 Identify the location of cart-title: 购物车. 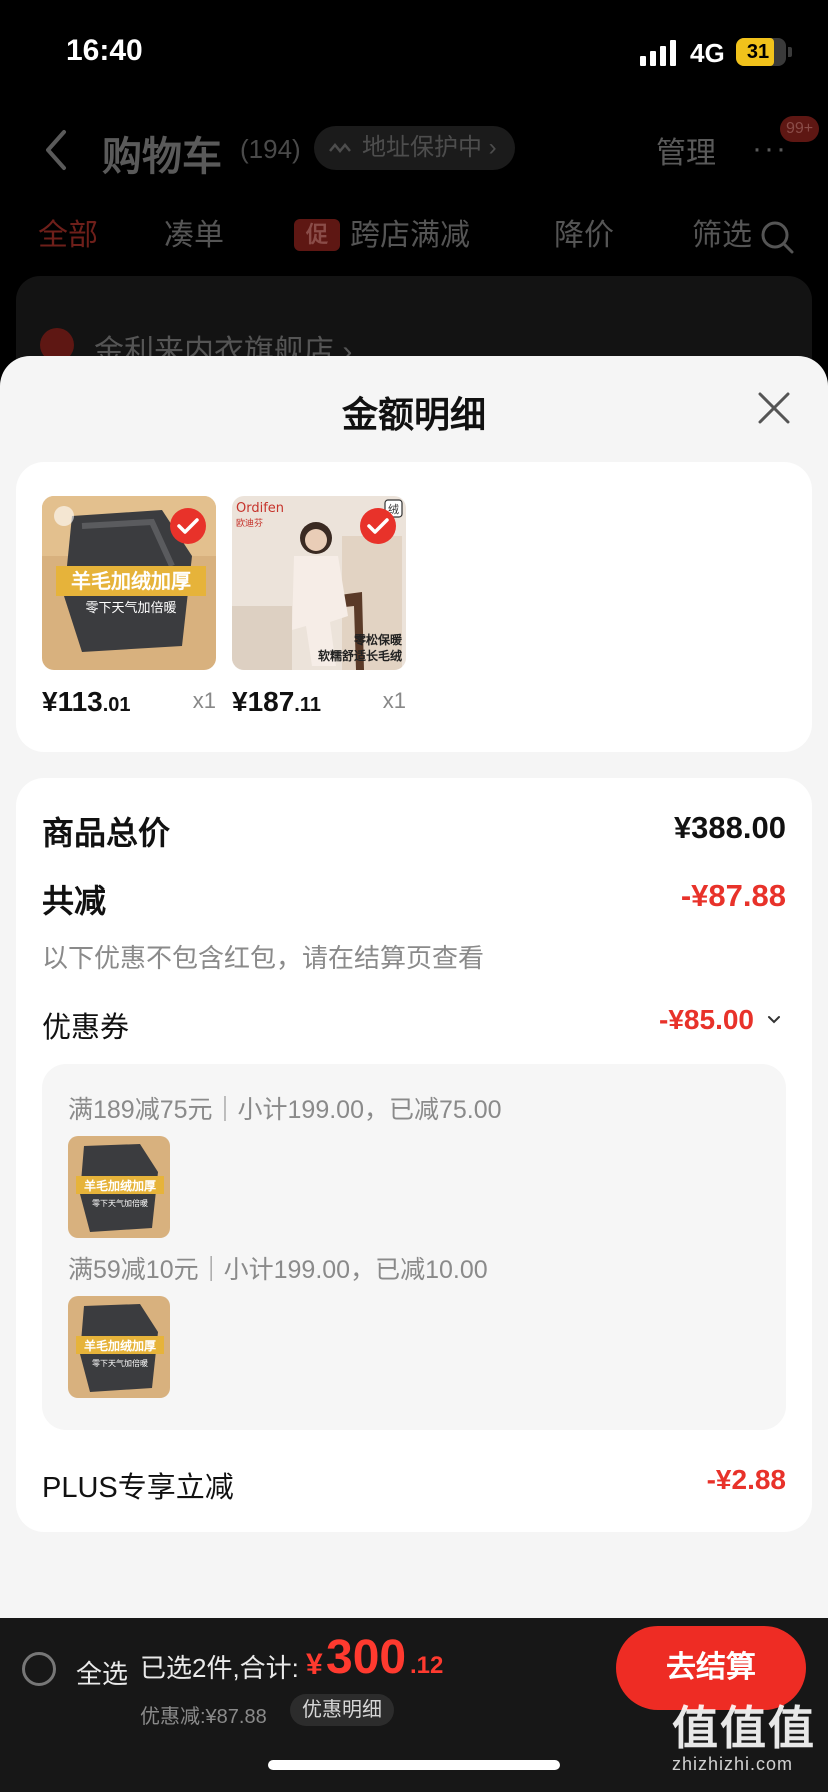
(162, 157).